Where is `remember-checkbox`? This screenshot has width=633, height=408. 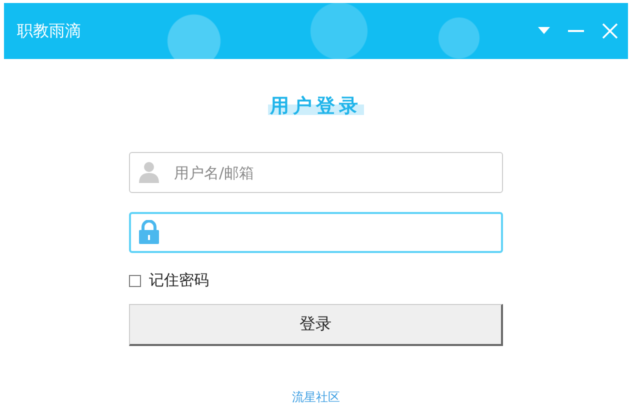 remember-checkbox is located at coordinates (135, 280).